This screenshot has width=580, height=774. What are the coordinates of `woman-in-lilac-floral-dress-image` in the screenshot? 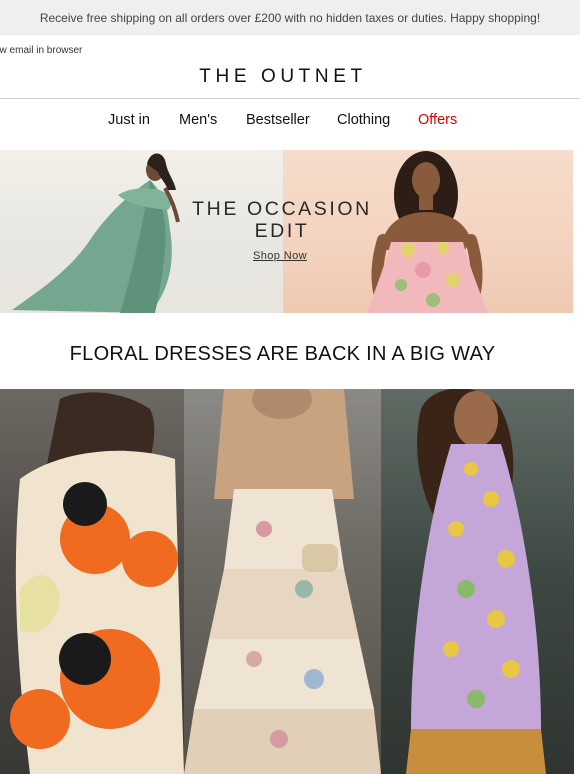 It's located at (476, 581).